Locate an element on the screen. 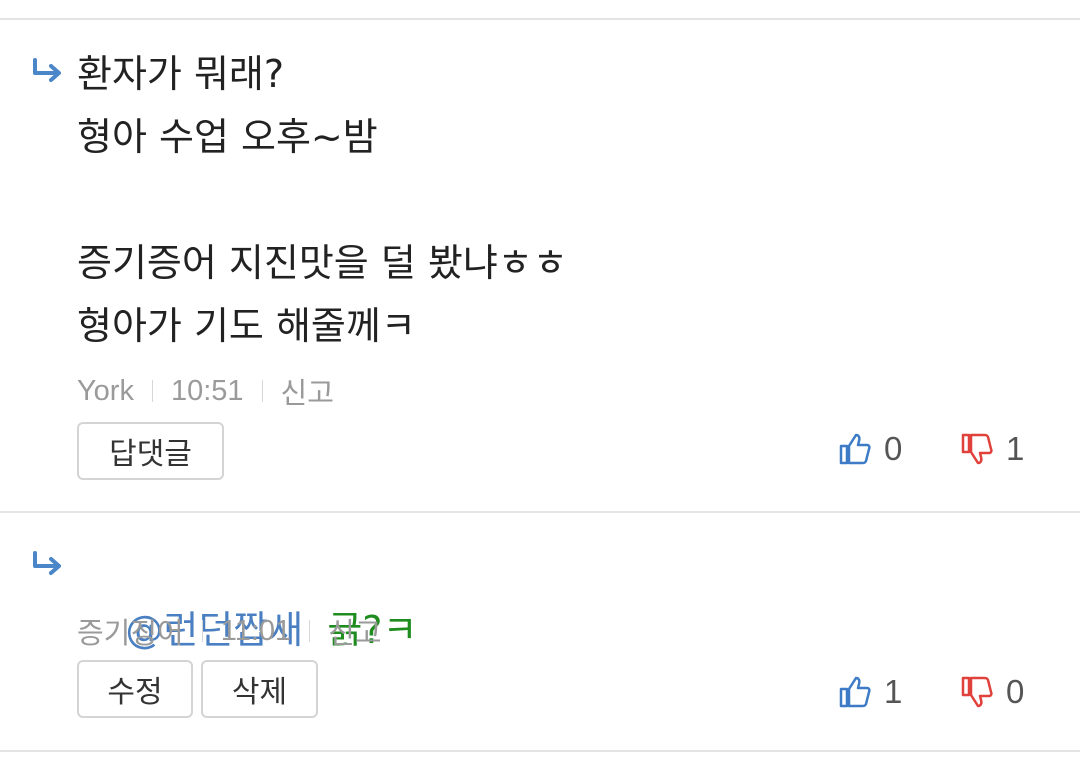 The image size is (1080, 770). comment-meta: 증기징어 11:01 신고 is located at coordinates (229, 631).